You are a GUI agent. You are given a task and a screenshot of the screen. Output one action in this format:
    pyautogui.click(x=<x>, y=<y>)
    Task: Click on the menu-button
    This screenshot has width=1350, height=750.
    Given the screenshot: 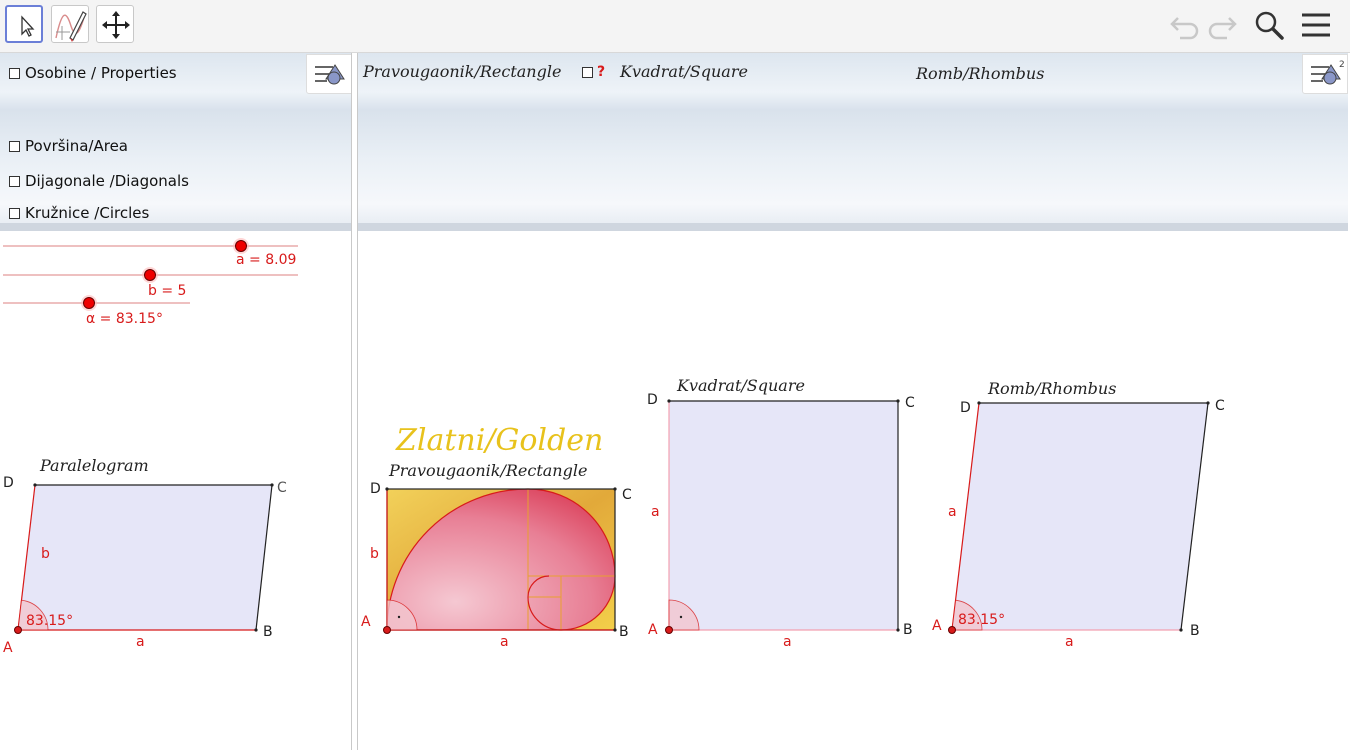 What is the action you would take?
    pyautogui.click(x=1316, y=25)
    